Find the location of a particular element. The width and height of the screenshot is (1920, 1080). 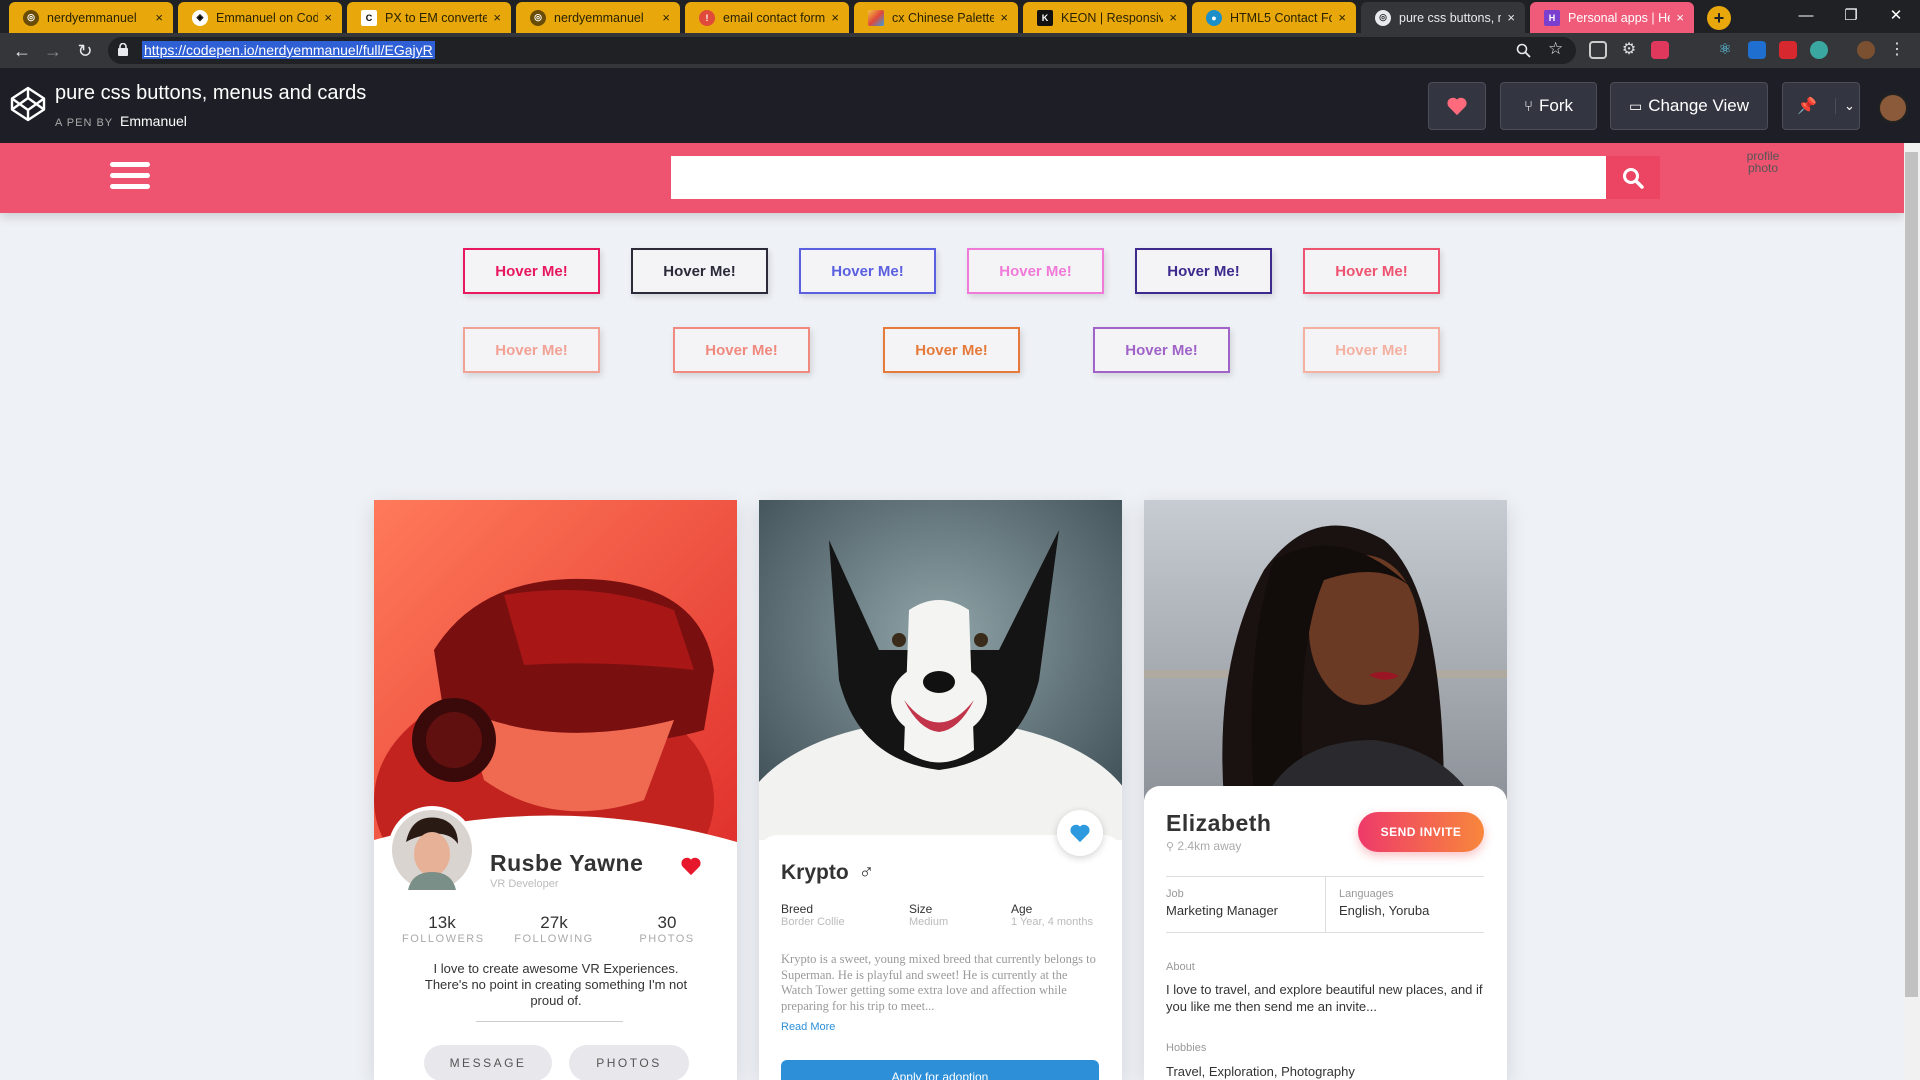

tab-title: nerdyemmanuel is located at coordinates (599, 17).